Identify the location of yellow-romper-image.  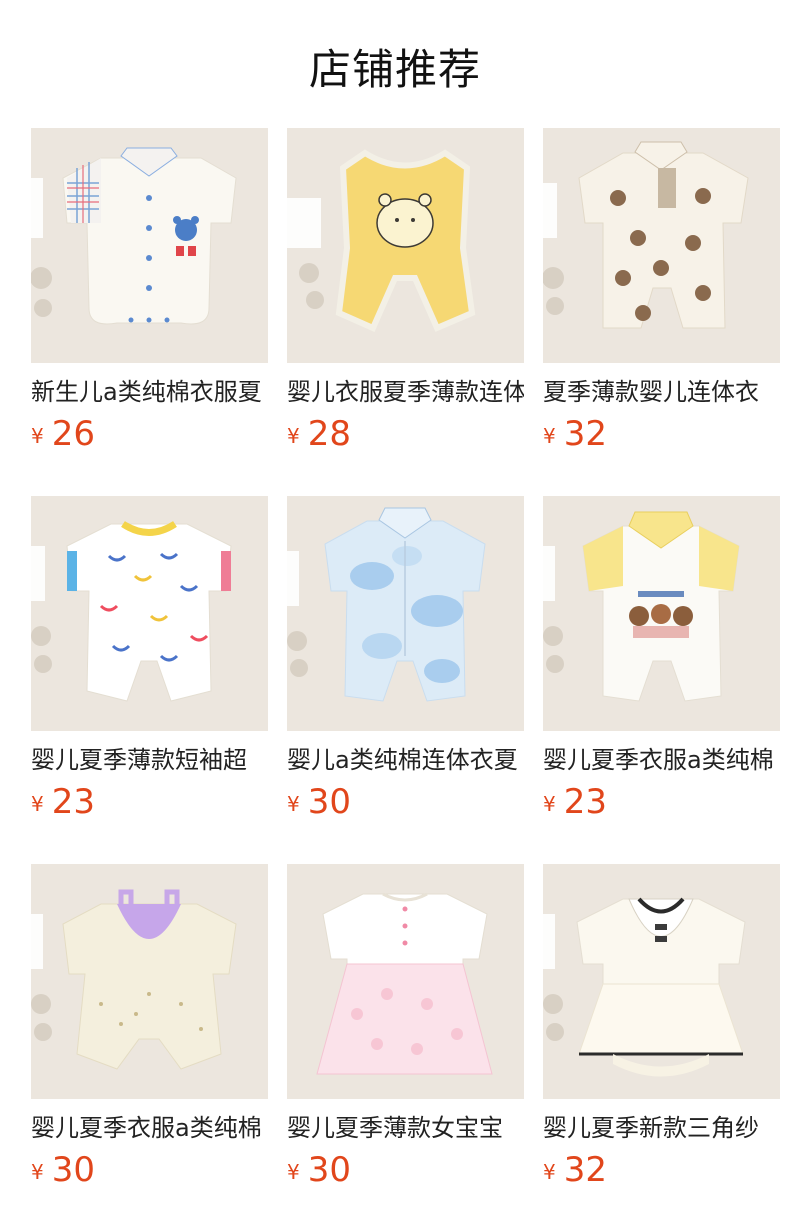
(405, 245).